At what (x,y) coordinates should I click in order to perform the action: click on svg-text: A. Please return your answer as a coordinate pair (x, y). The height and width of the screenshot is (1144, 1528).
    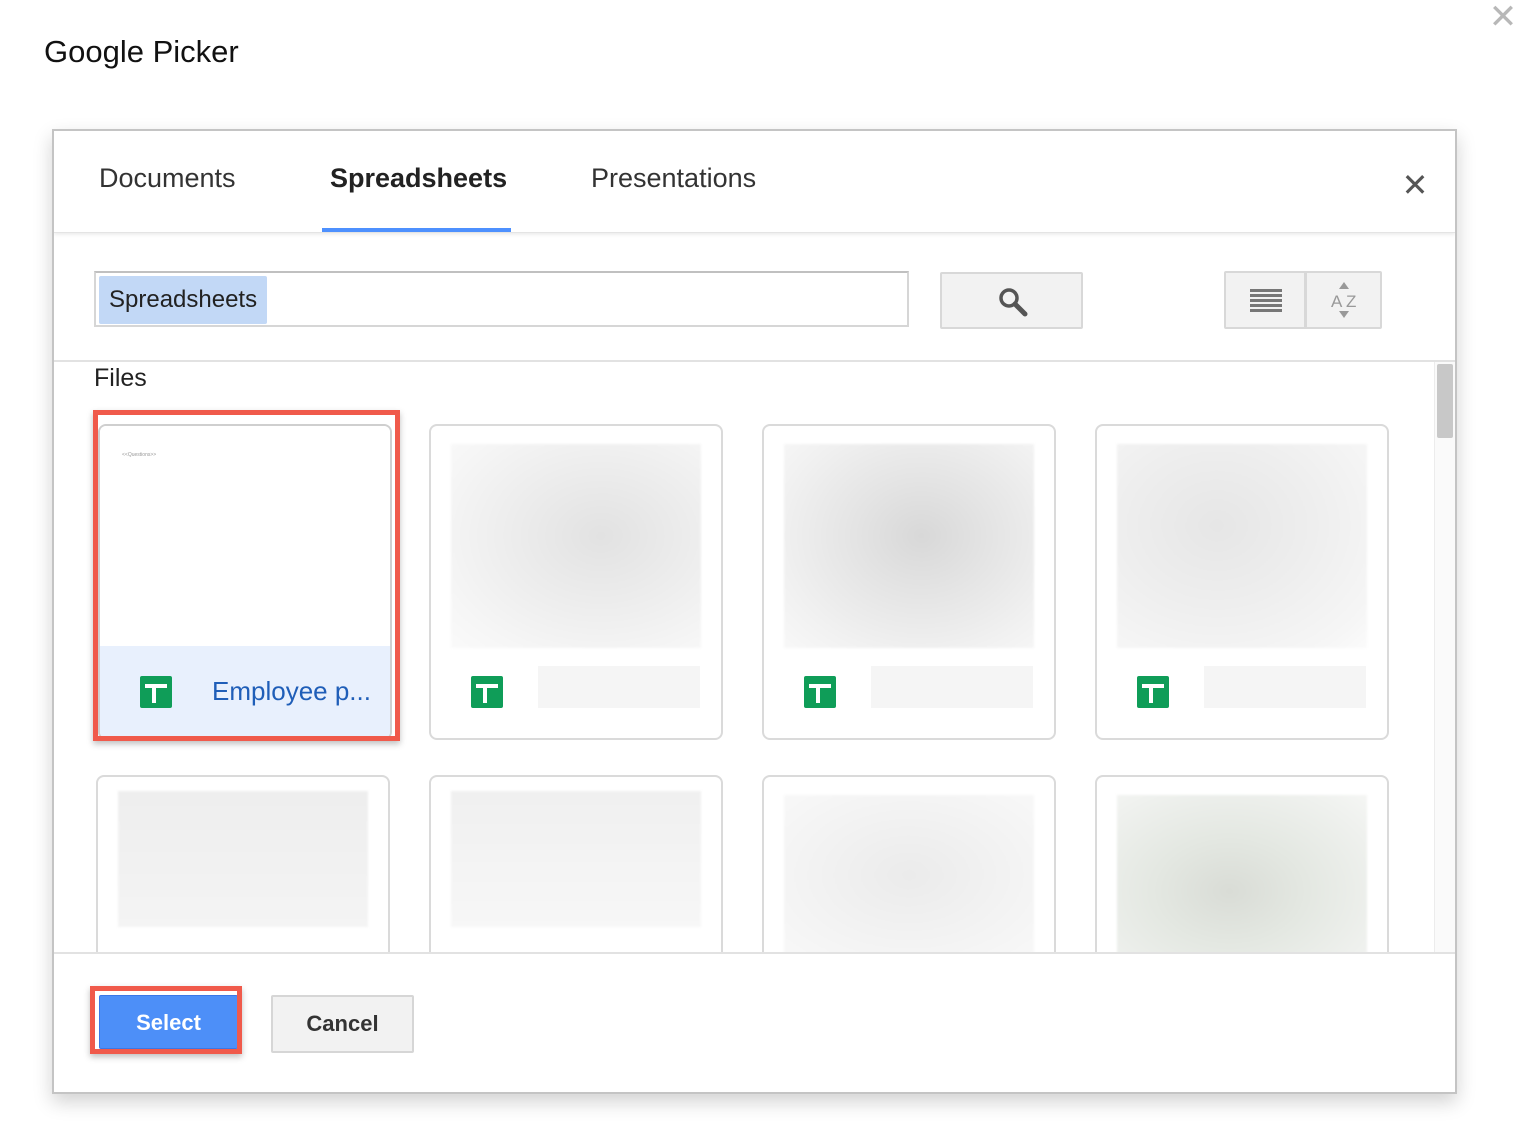
    Looking at the image, I should click on (1337, 301).